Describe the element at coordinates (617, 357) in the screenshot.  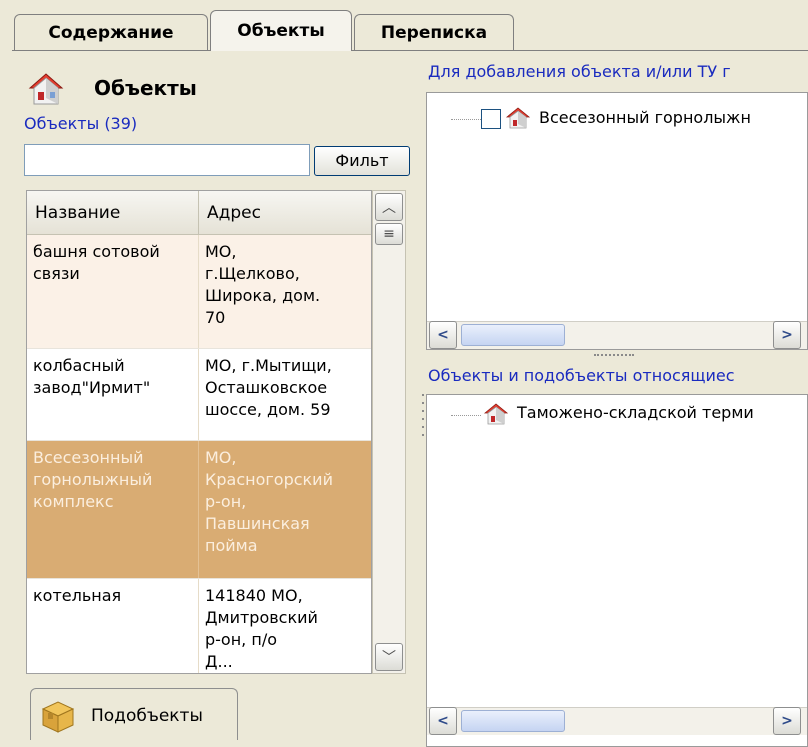
I see `horizontal-splitter` at that location.